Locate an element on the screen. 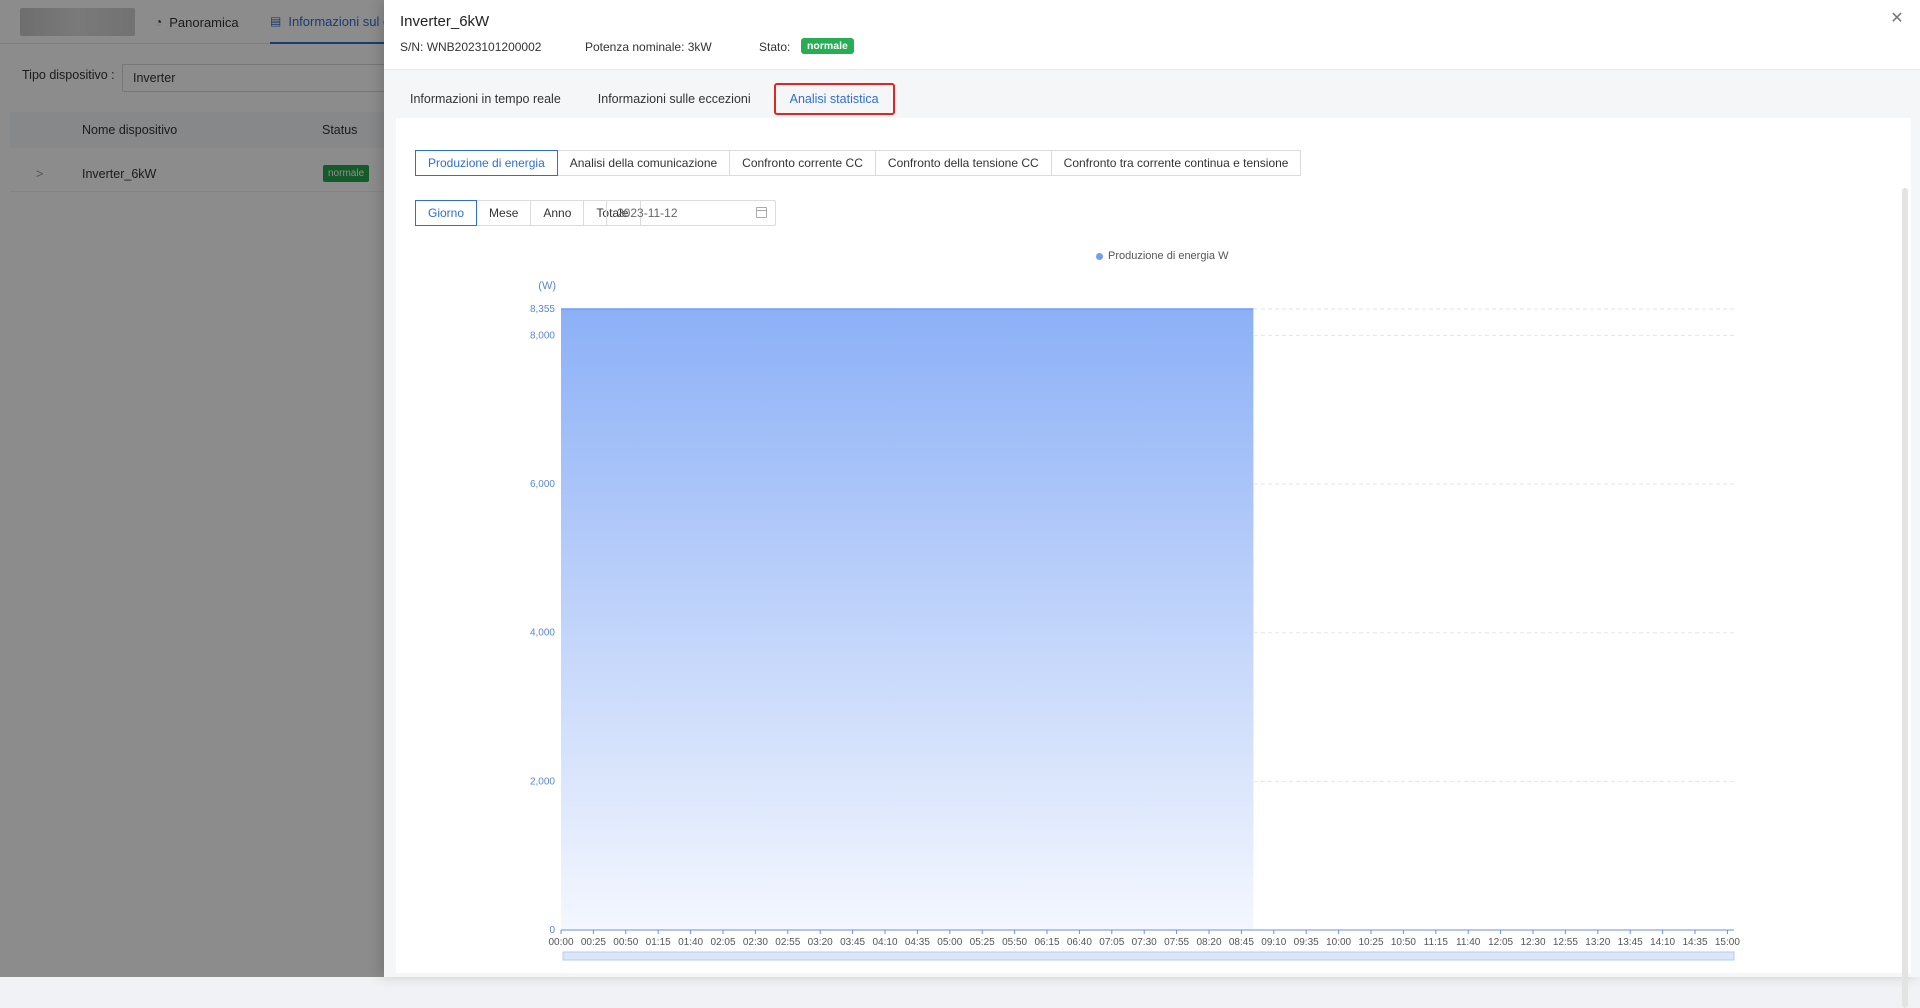 The image size is (1920, 1008). tab-realtime-info: Informazioni in tempo reale is located at coordinates (485, 99).